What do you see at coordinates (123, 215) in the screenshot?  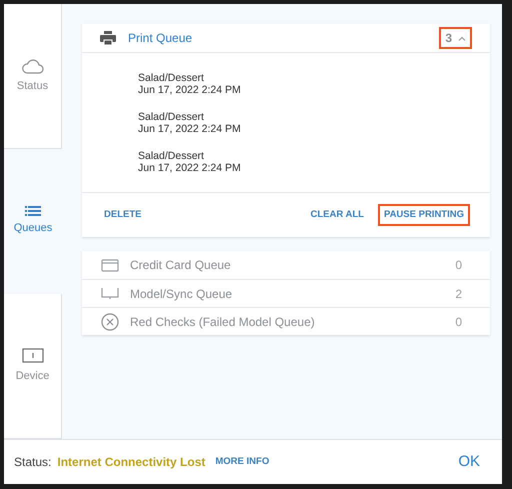 I see `action-link: DELETE` at bounding box center [123, 215].